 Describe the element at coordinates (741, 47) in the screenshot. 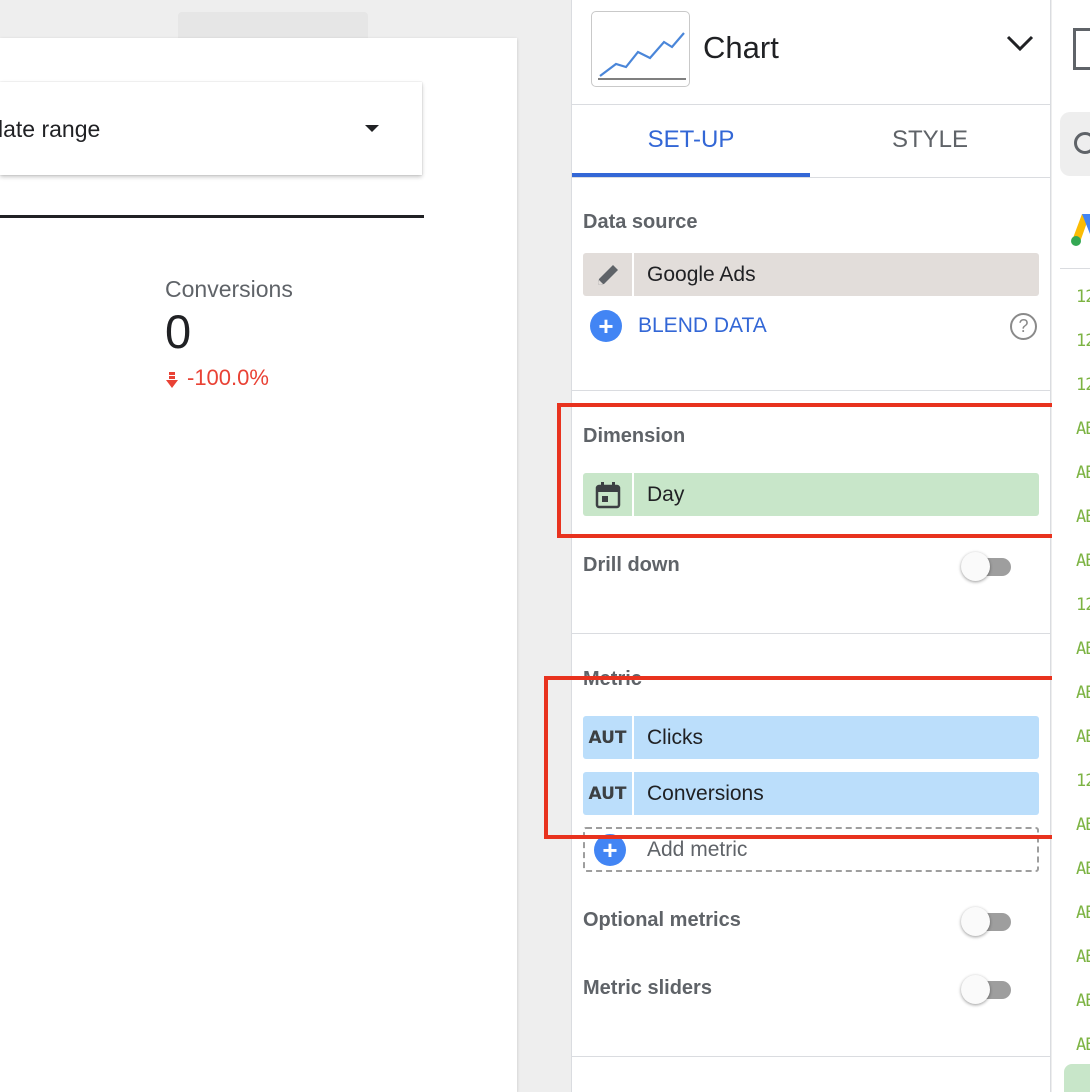

I see `chart-type-title: Chart` at that location.